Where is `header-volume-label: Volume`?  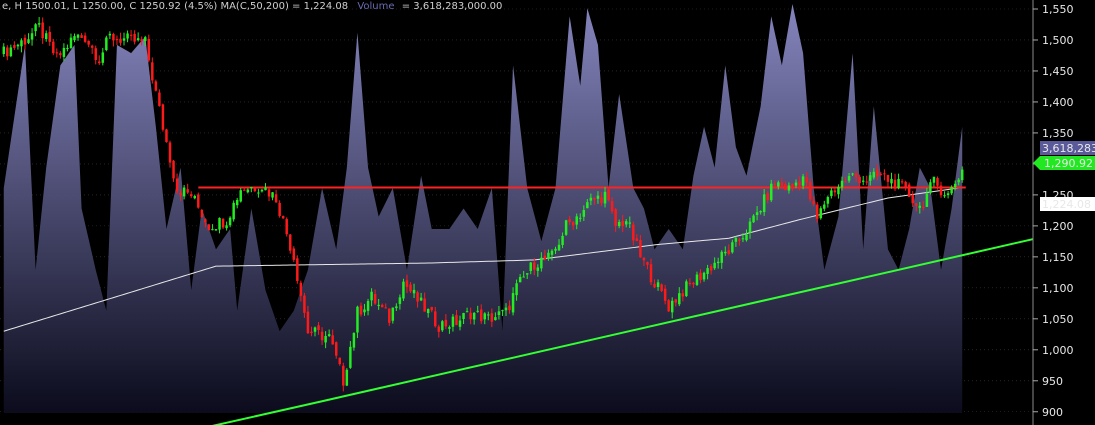 header-volume-label: Volume is located at coordinates (375, 6).